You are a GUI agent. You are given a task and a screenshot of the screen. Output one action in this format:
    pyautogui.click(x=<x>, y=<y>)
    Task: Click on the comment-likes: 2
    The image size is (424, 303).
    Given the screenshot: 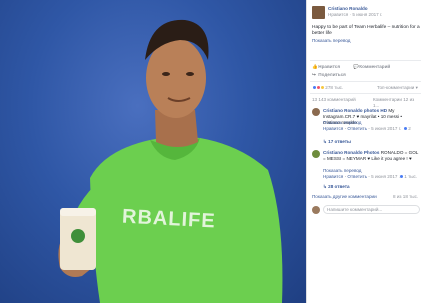 What is the action you would take?
    pyautogui.click(x=409, y=128)
    